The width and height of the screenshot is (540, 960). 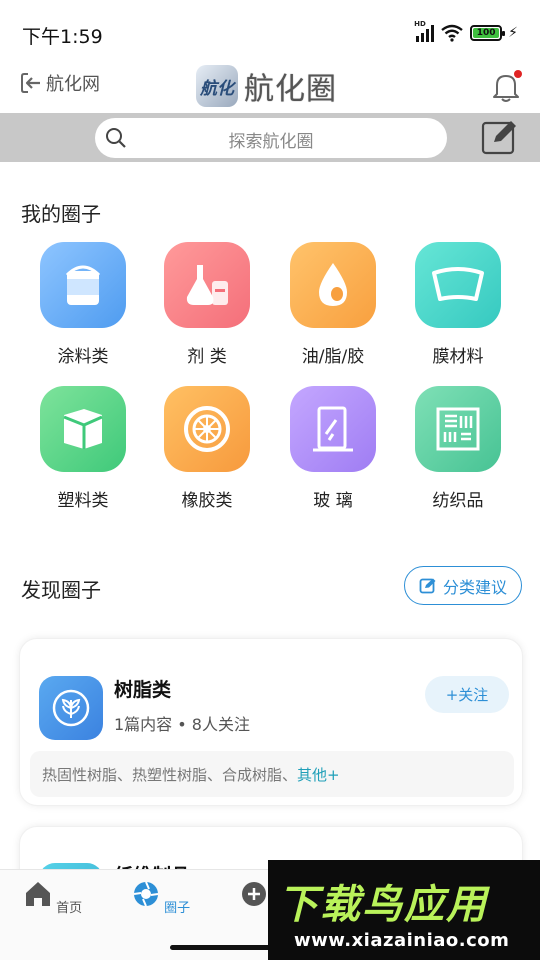 What do you see at coordinates (143, 690) in the screenshot?
I see `card-title: 树脂类` at bounding box center [143, 690].